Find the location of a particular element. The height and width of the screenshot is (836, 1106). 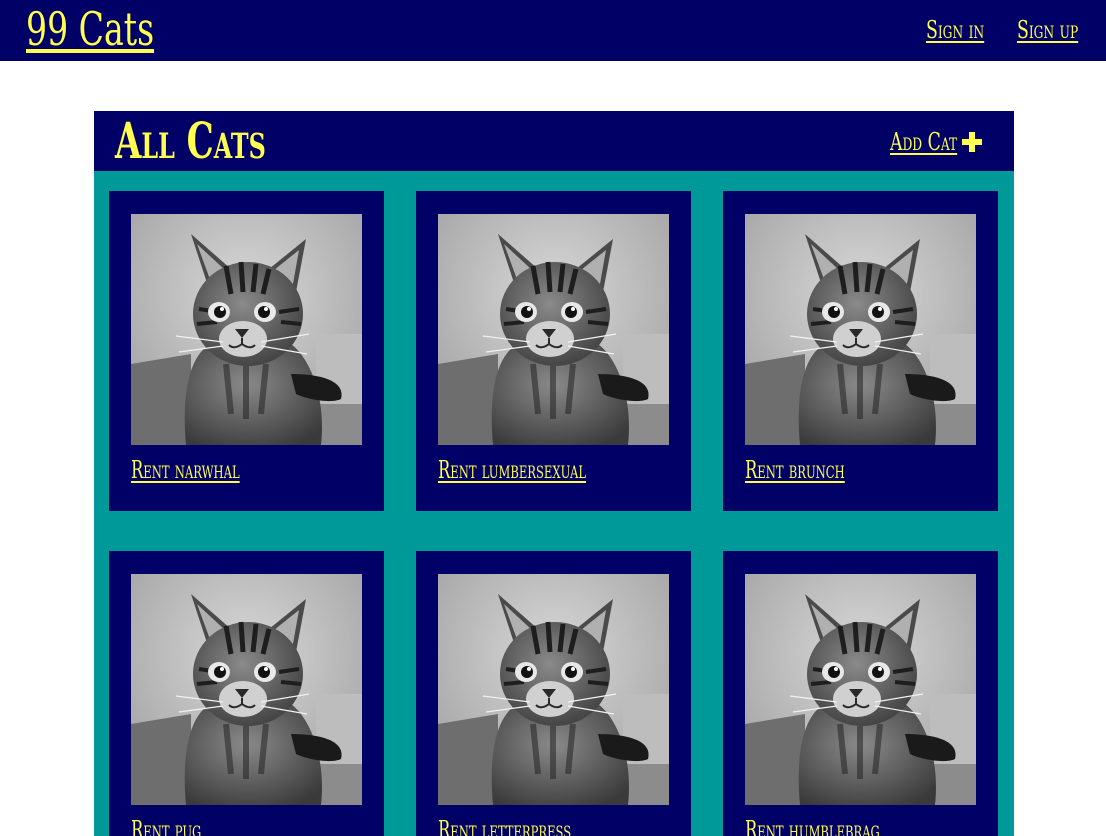

cat-card: Rent pug is located at coordinates (246, 693).